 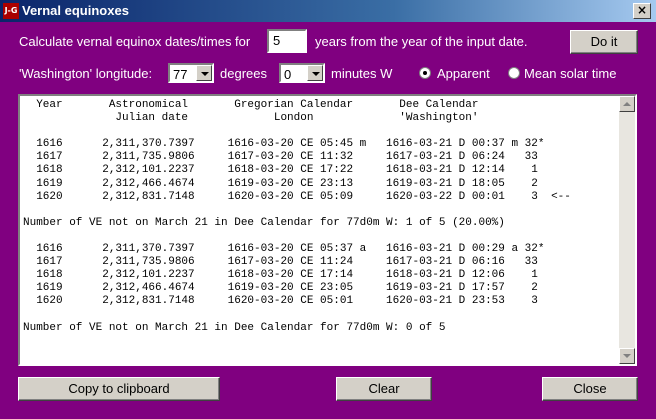 I want to click on degrees-select: 77, so click(x=191, y=73).